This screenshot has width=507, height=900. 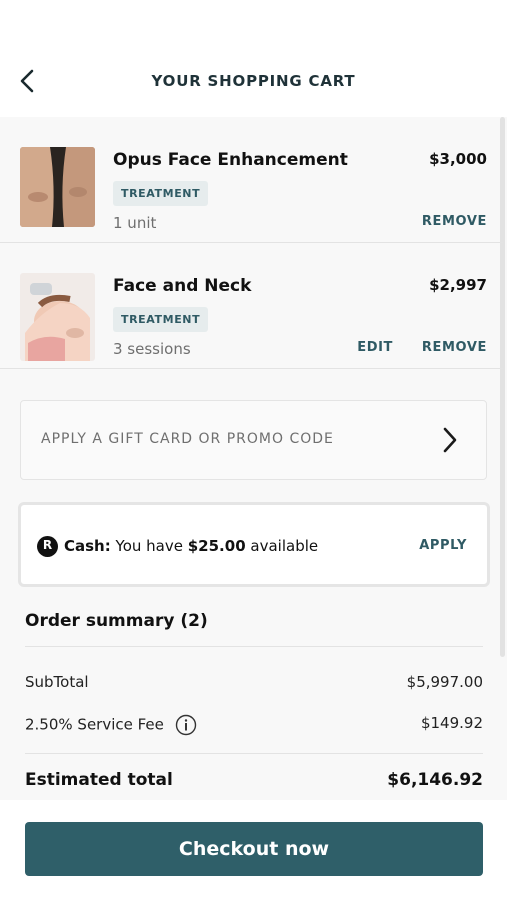 What do you see at coordinates (99, 780) in the screenshot?
I see `estimated-total-label: Estimated total` at bounding box center [99, 780].